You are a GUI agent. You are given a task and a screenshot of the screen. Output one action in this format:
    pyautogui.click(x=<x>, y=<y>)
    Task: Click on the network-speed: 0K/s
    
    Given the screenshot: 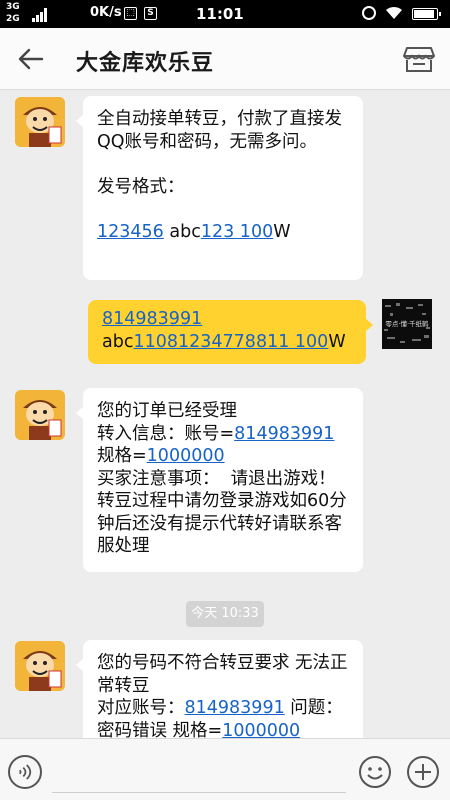 What is the action you would take?
    pyautogui.click(x=106, y=12)
    